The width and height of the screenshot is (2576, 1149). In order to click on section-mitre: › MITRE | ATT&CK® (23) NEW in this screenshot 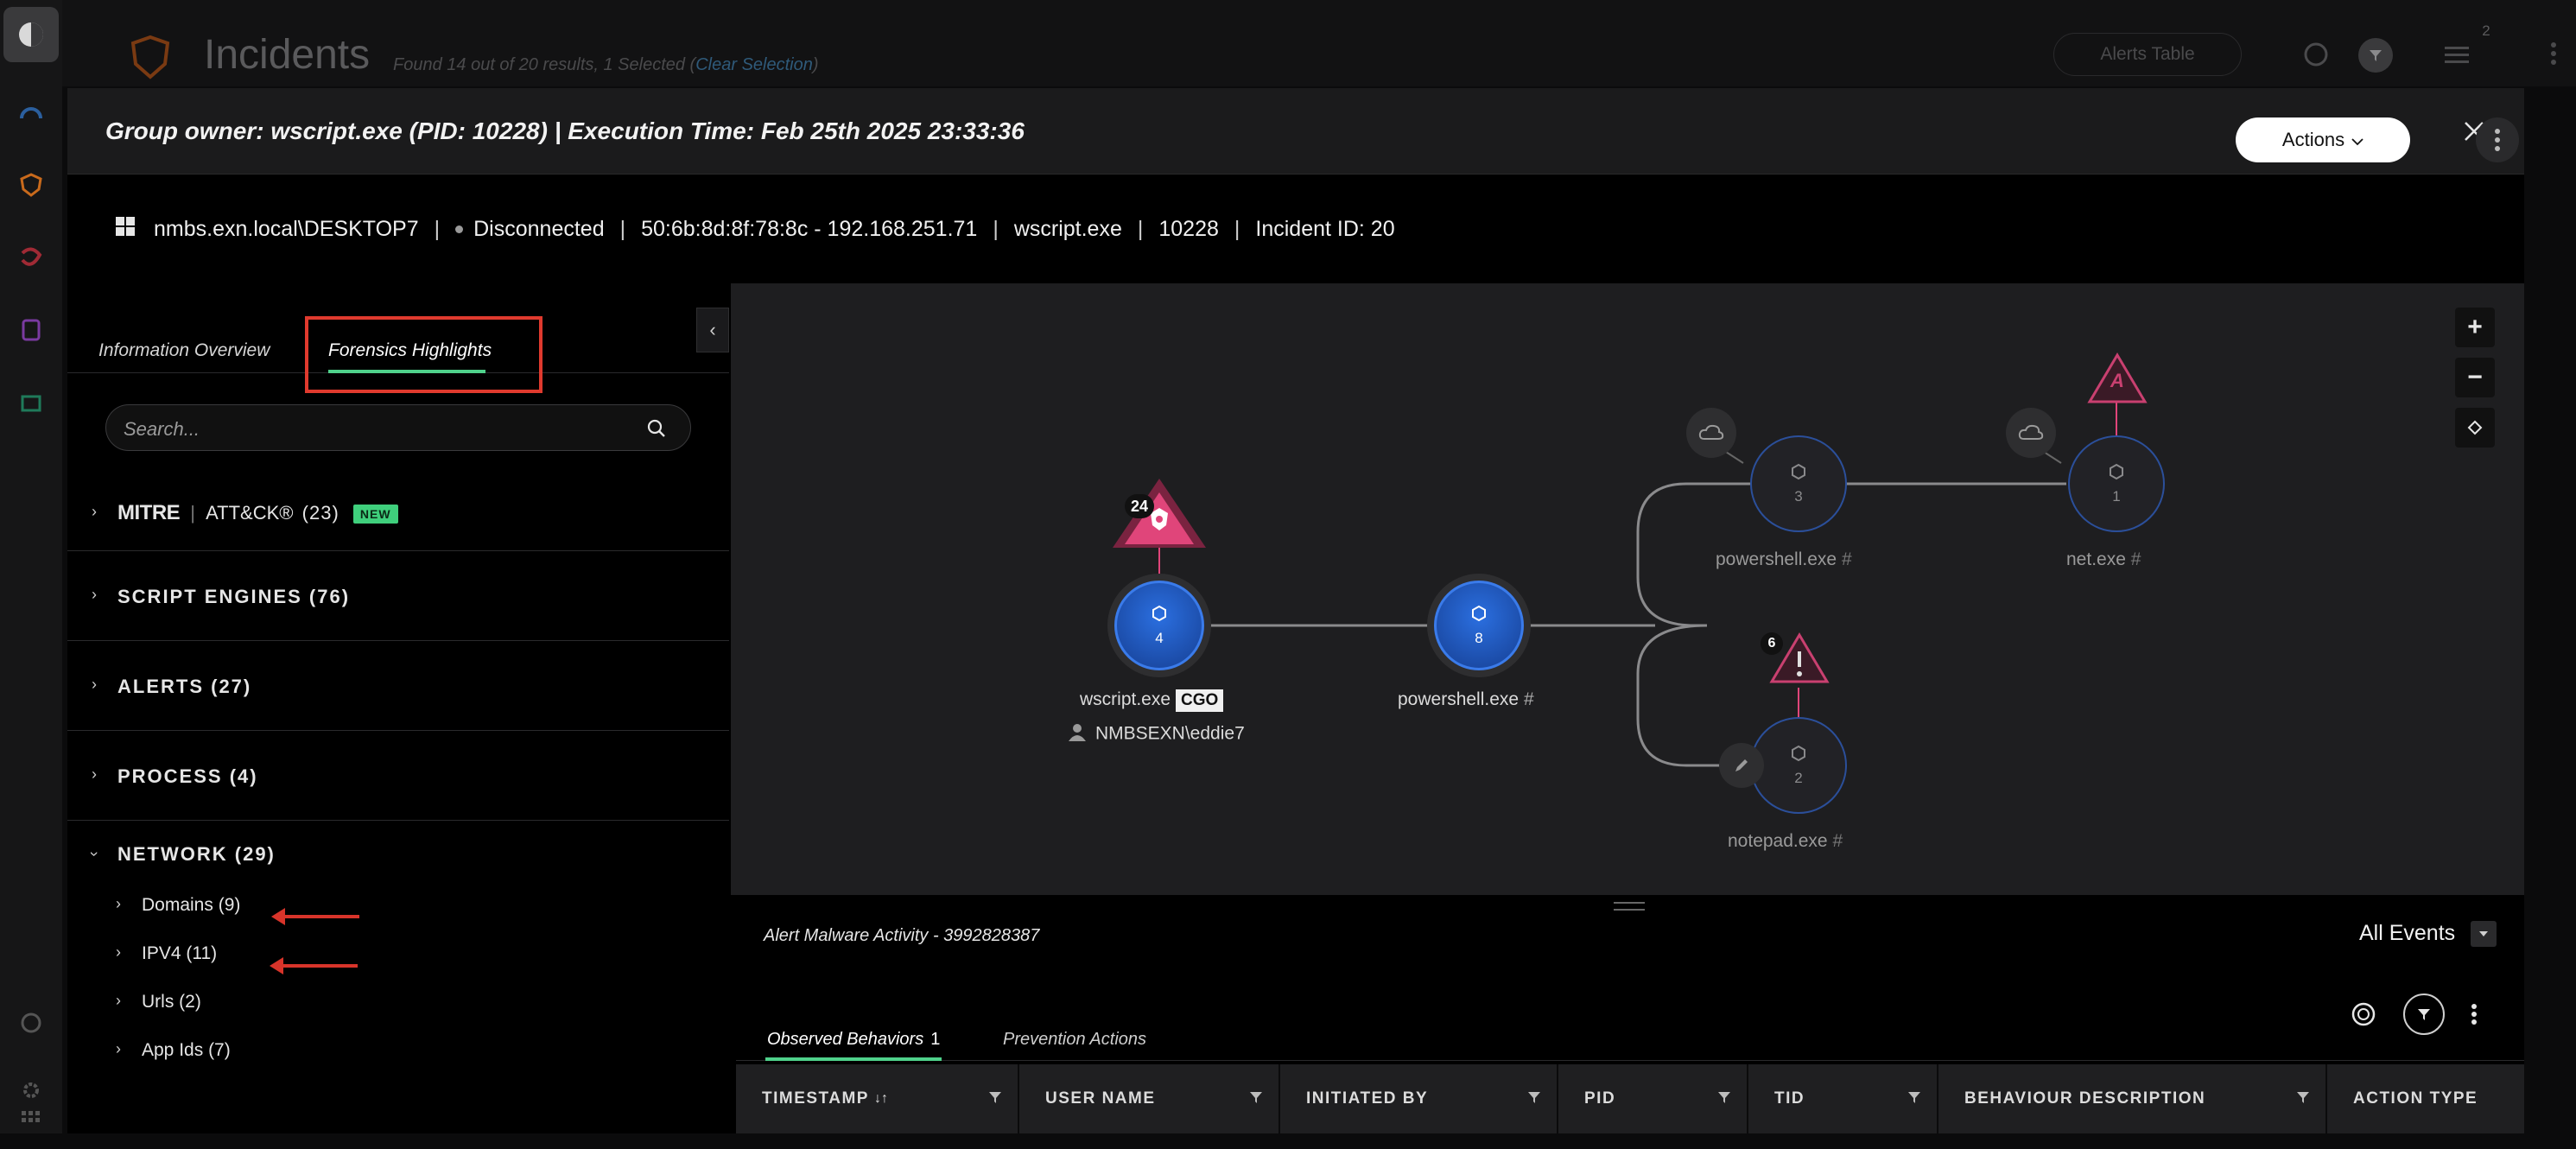, I will do `click(398, 513)`.